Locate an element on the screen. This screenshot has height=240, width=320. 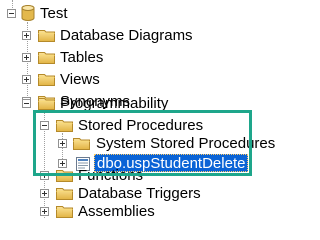
tree-node-label: Test is located at coordinates (54, 13).